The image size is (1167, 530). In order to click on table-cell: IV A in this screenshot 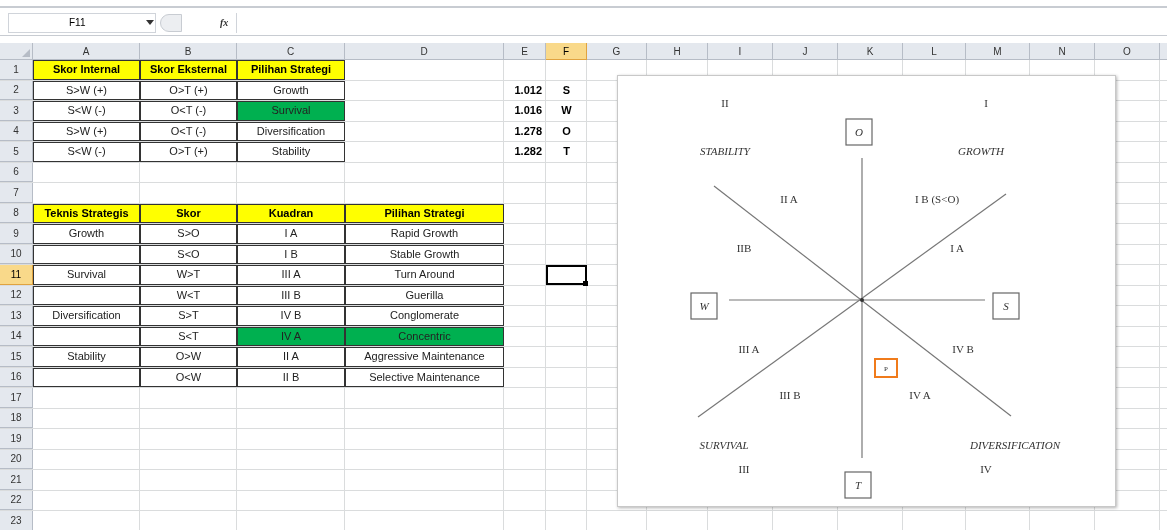, I will do `click(291, 336)`.